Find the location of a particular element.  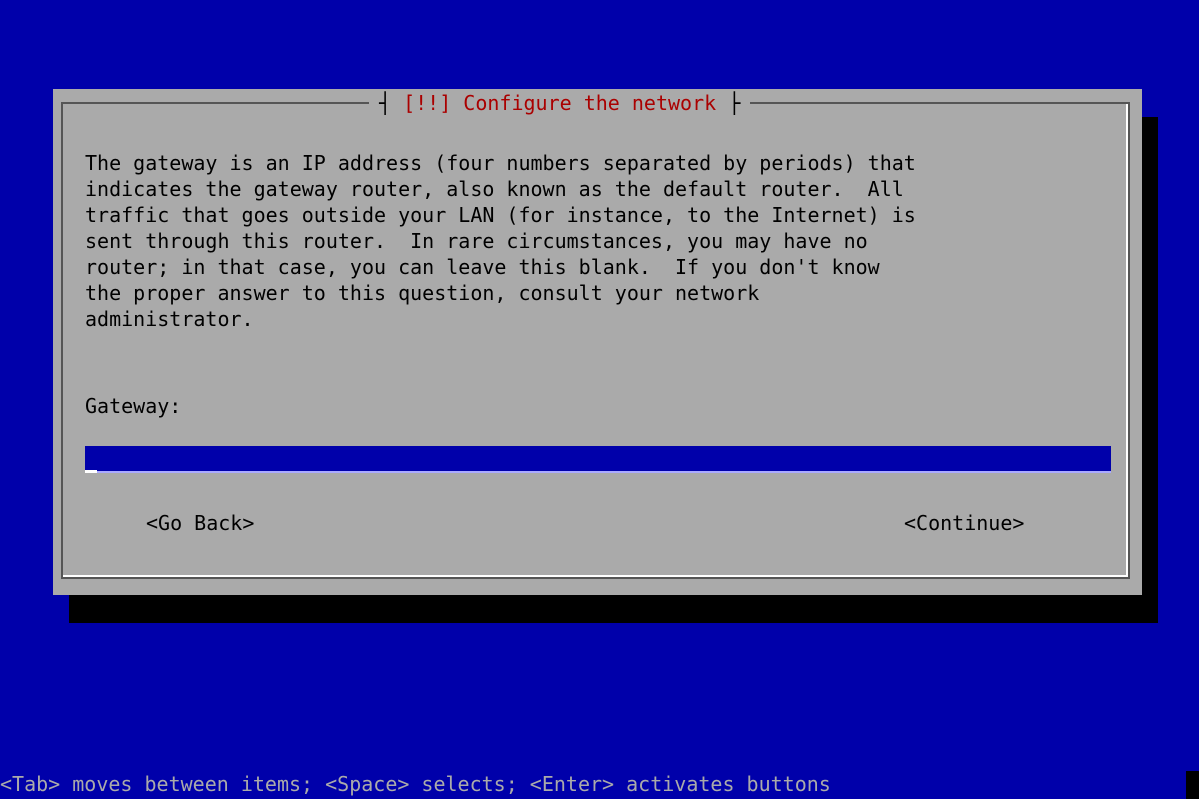

dialog-title-bar: ┤ [!!] Configure the network ├ is located at coordinates (560, 103).